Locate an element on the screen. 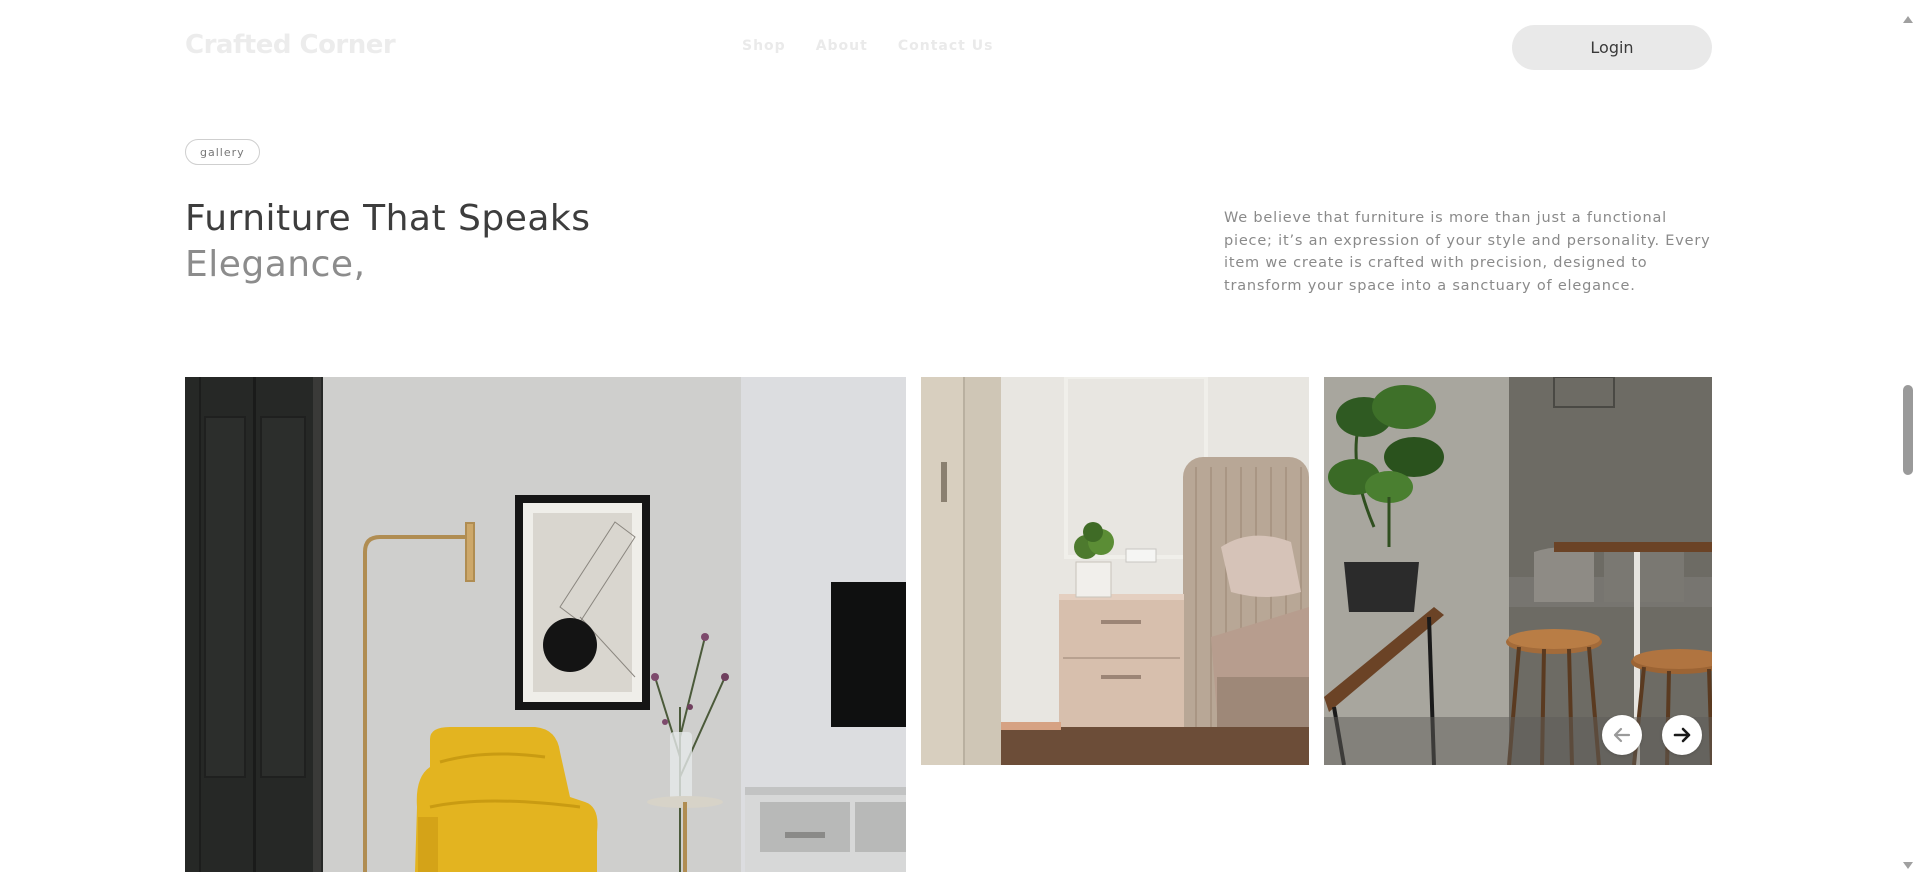 This screenshot has width=1917, height=872. arrow-left-icon is located at coordinates (1622, 735).